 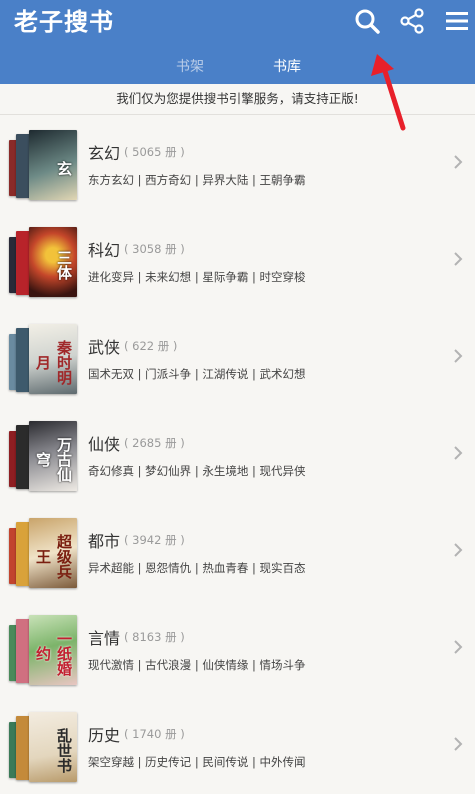 What do you see at coordinates (197, 471) in the screenshot?
I see `category-tags: 奇幻修真 | 梦幻仙界 | 永生境地 | 现代异侠` at bounding box center [197, 471].